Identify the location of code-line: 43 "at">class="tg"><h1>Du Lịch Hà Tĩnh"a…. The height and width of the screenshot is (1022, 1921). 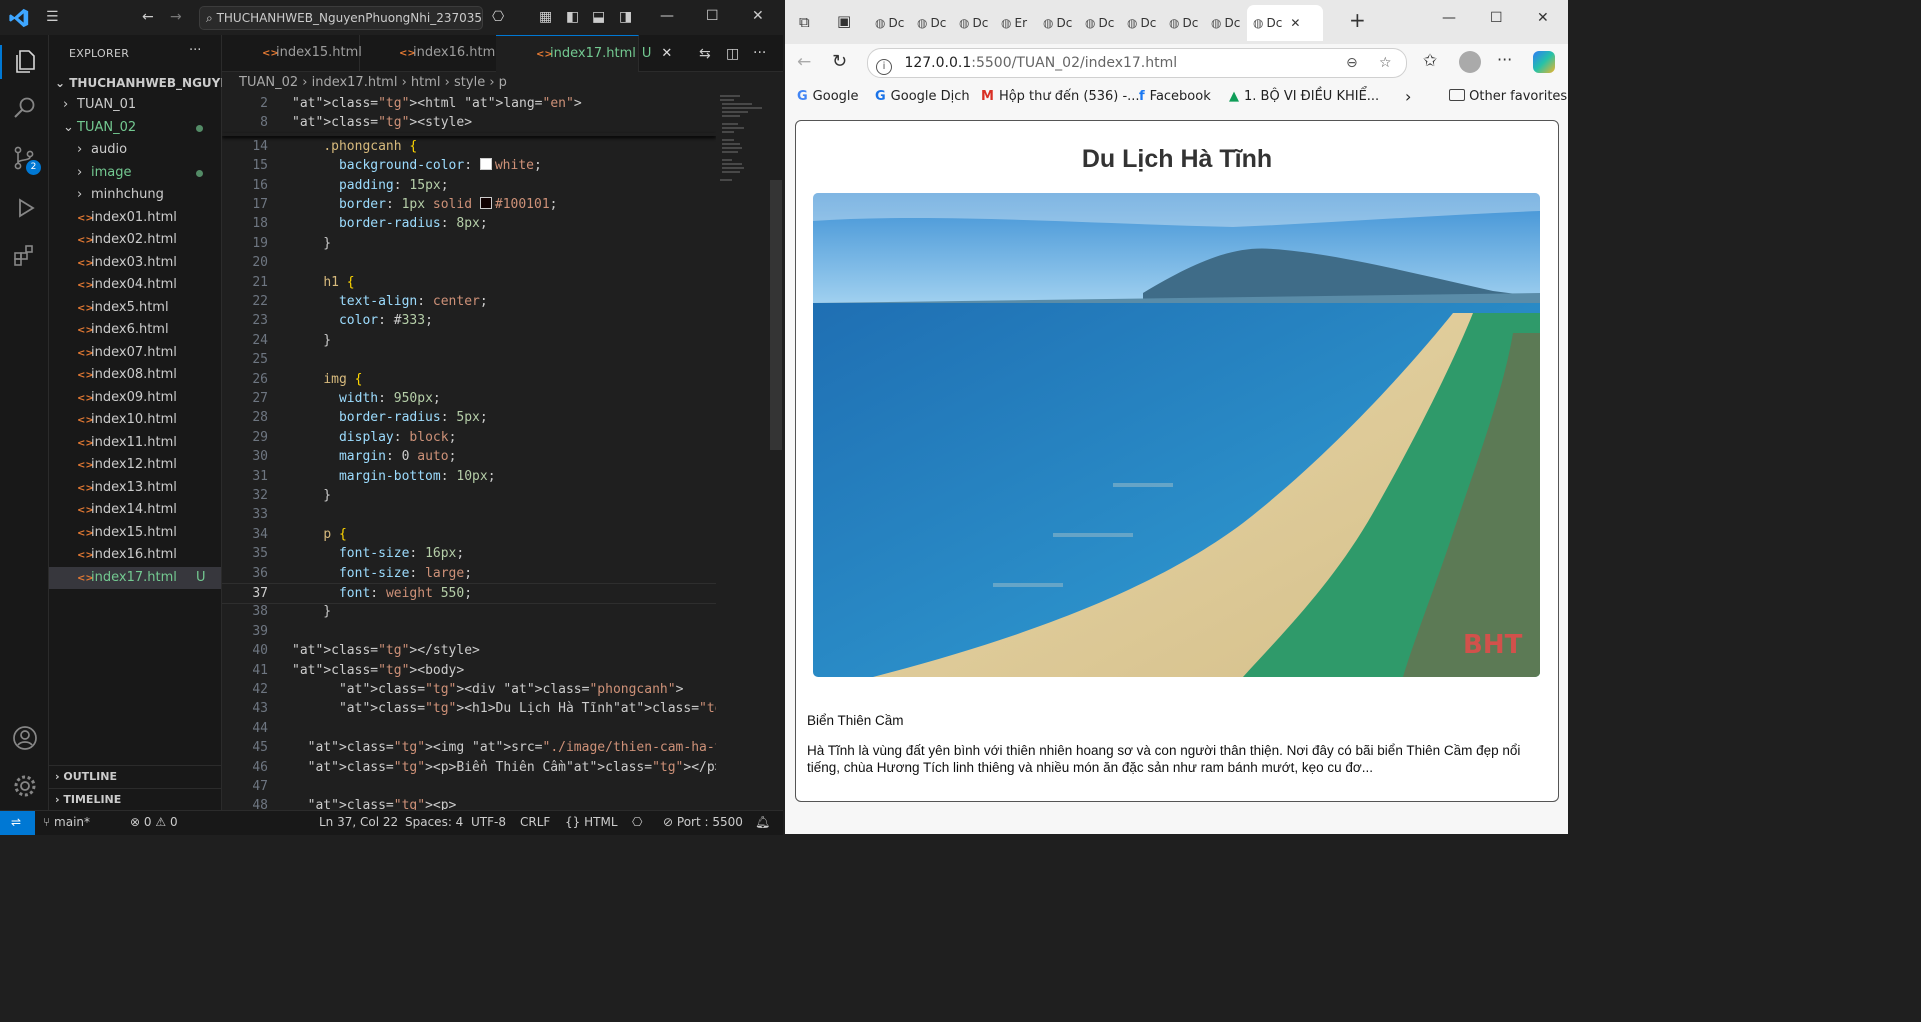
(469, 708).